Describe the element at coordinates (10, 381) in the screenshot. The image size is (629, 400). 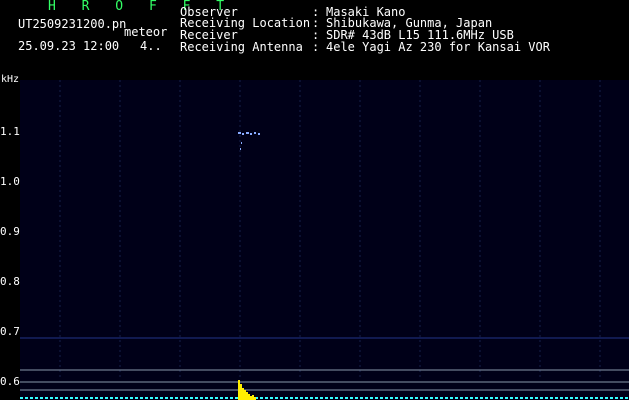
I see `y-tick-label: 0.6` at that location.